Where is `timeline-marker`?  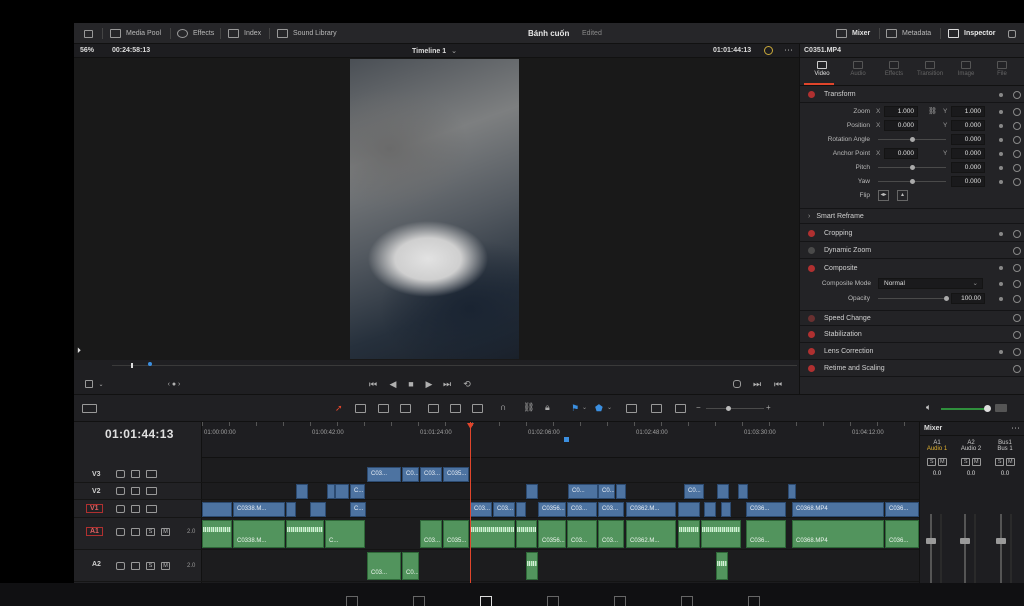 timeline-marker is located at coordinates (566, 439).